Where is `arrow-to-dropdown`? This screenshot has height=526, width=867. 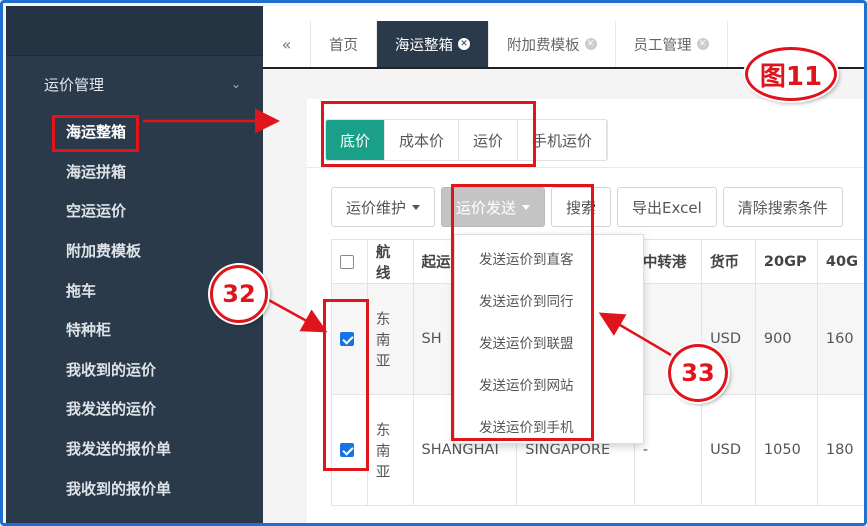 arrow-to-dropdown is located at coordinates (635, 334).